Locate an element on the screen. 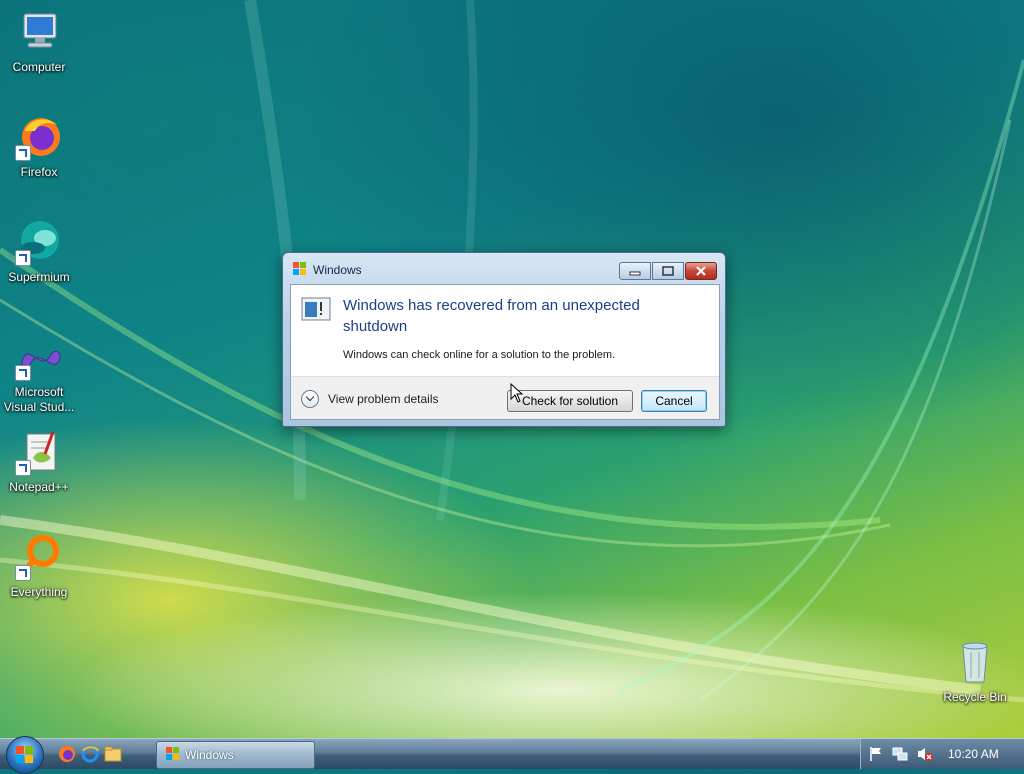  computer-icon is located at coordinates (39, 32).